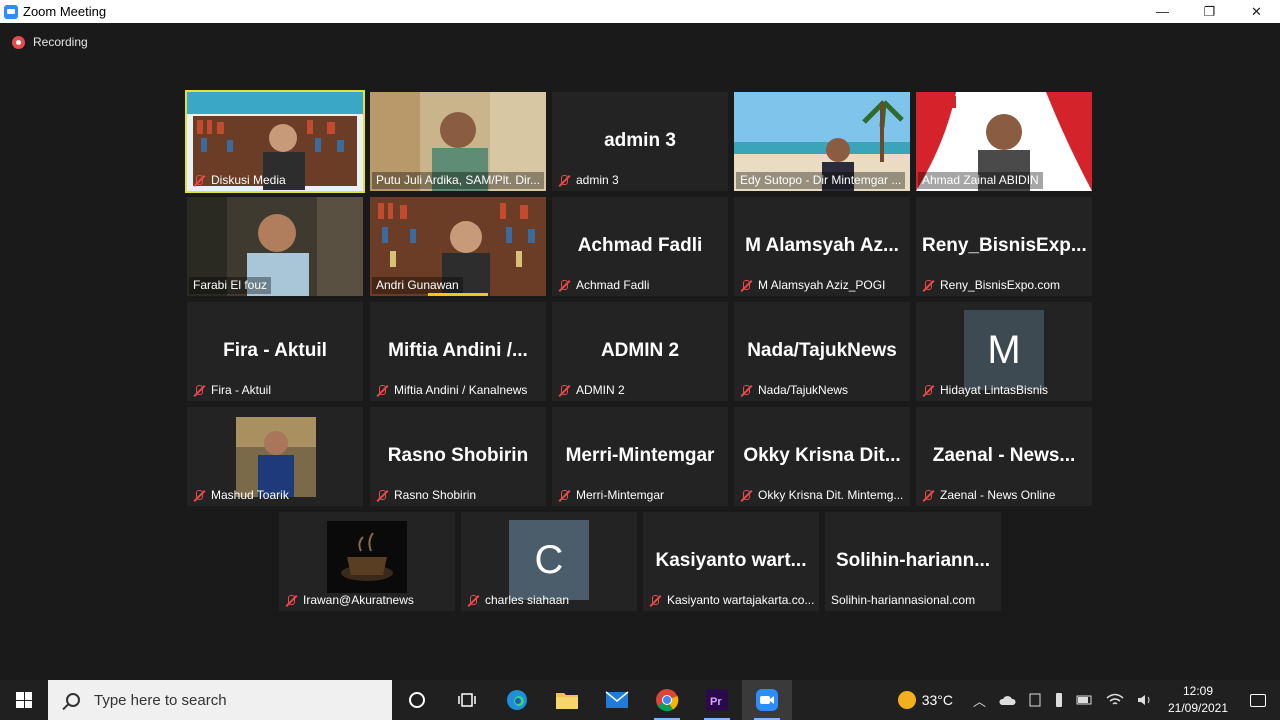 The width and height of the screenshot is (1280, 720). I want to click on title-bar: Zoom Meeting — ❐ ✕, so click(640, 11).